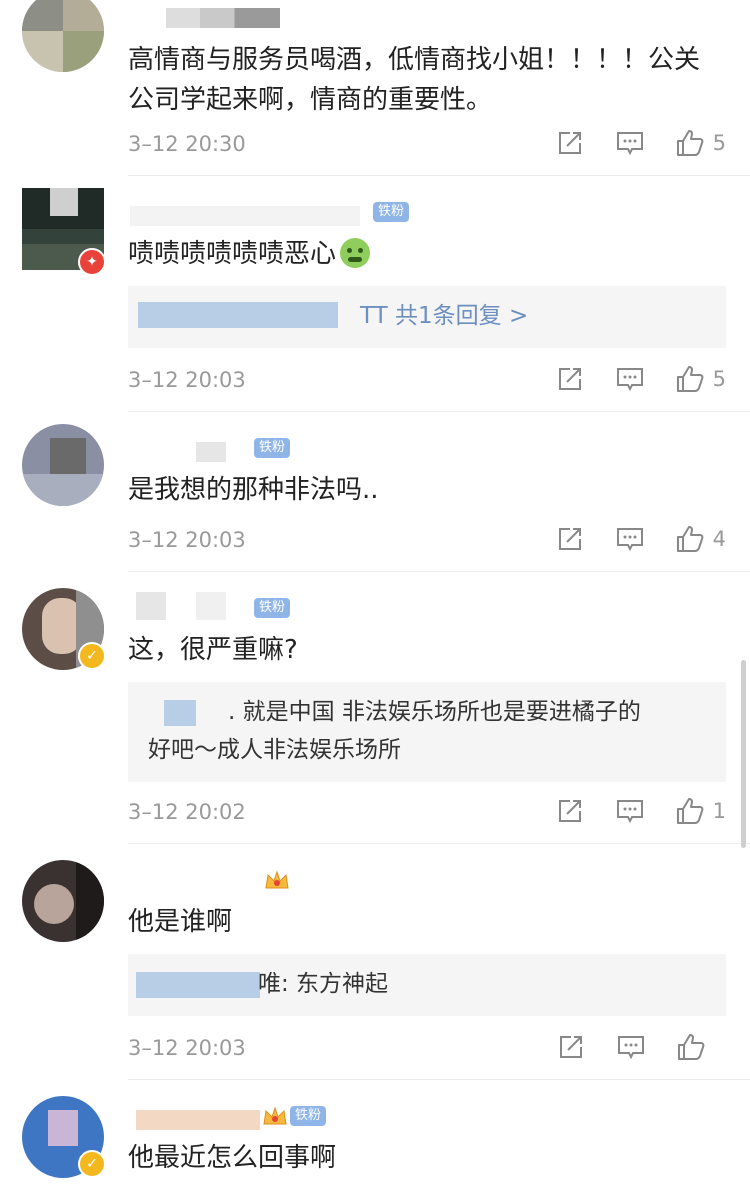  I want to click on comment-actions: 1, so click(625, 811).